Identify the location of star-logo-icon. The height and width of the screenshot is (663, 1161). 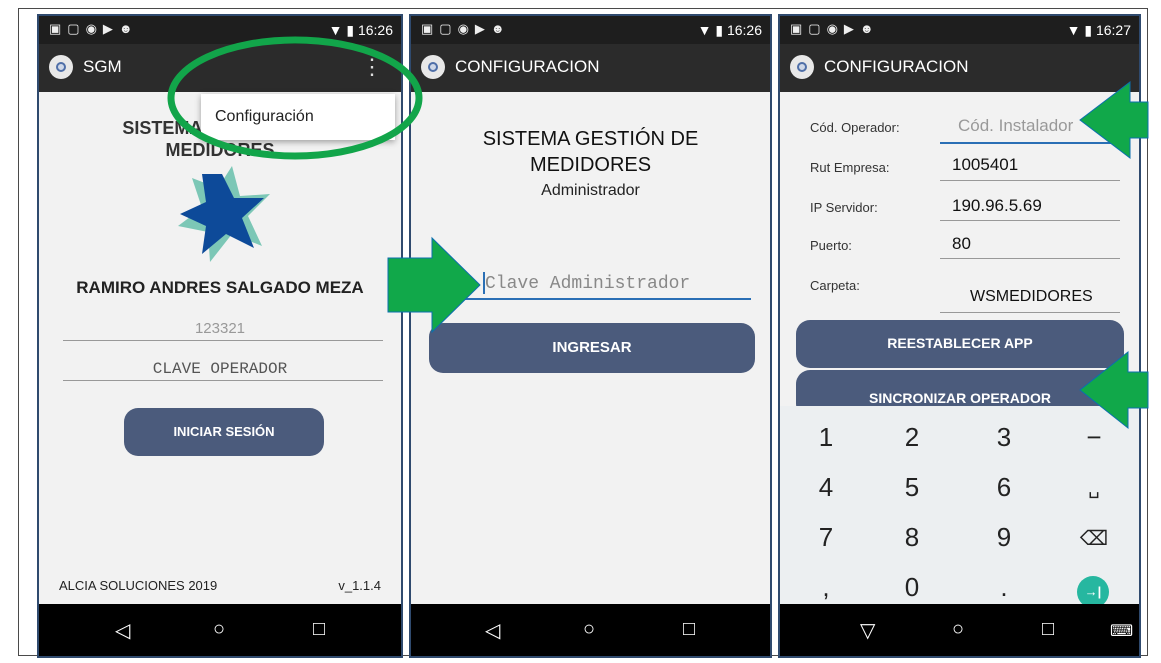
(224, 214).